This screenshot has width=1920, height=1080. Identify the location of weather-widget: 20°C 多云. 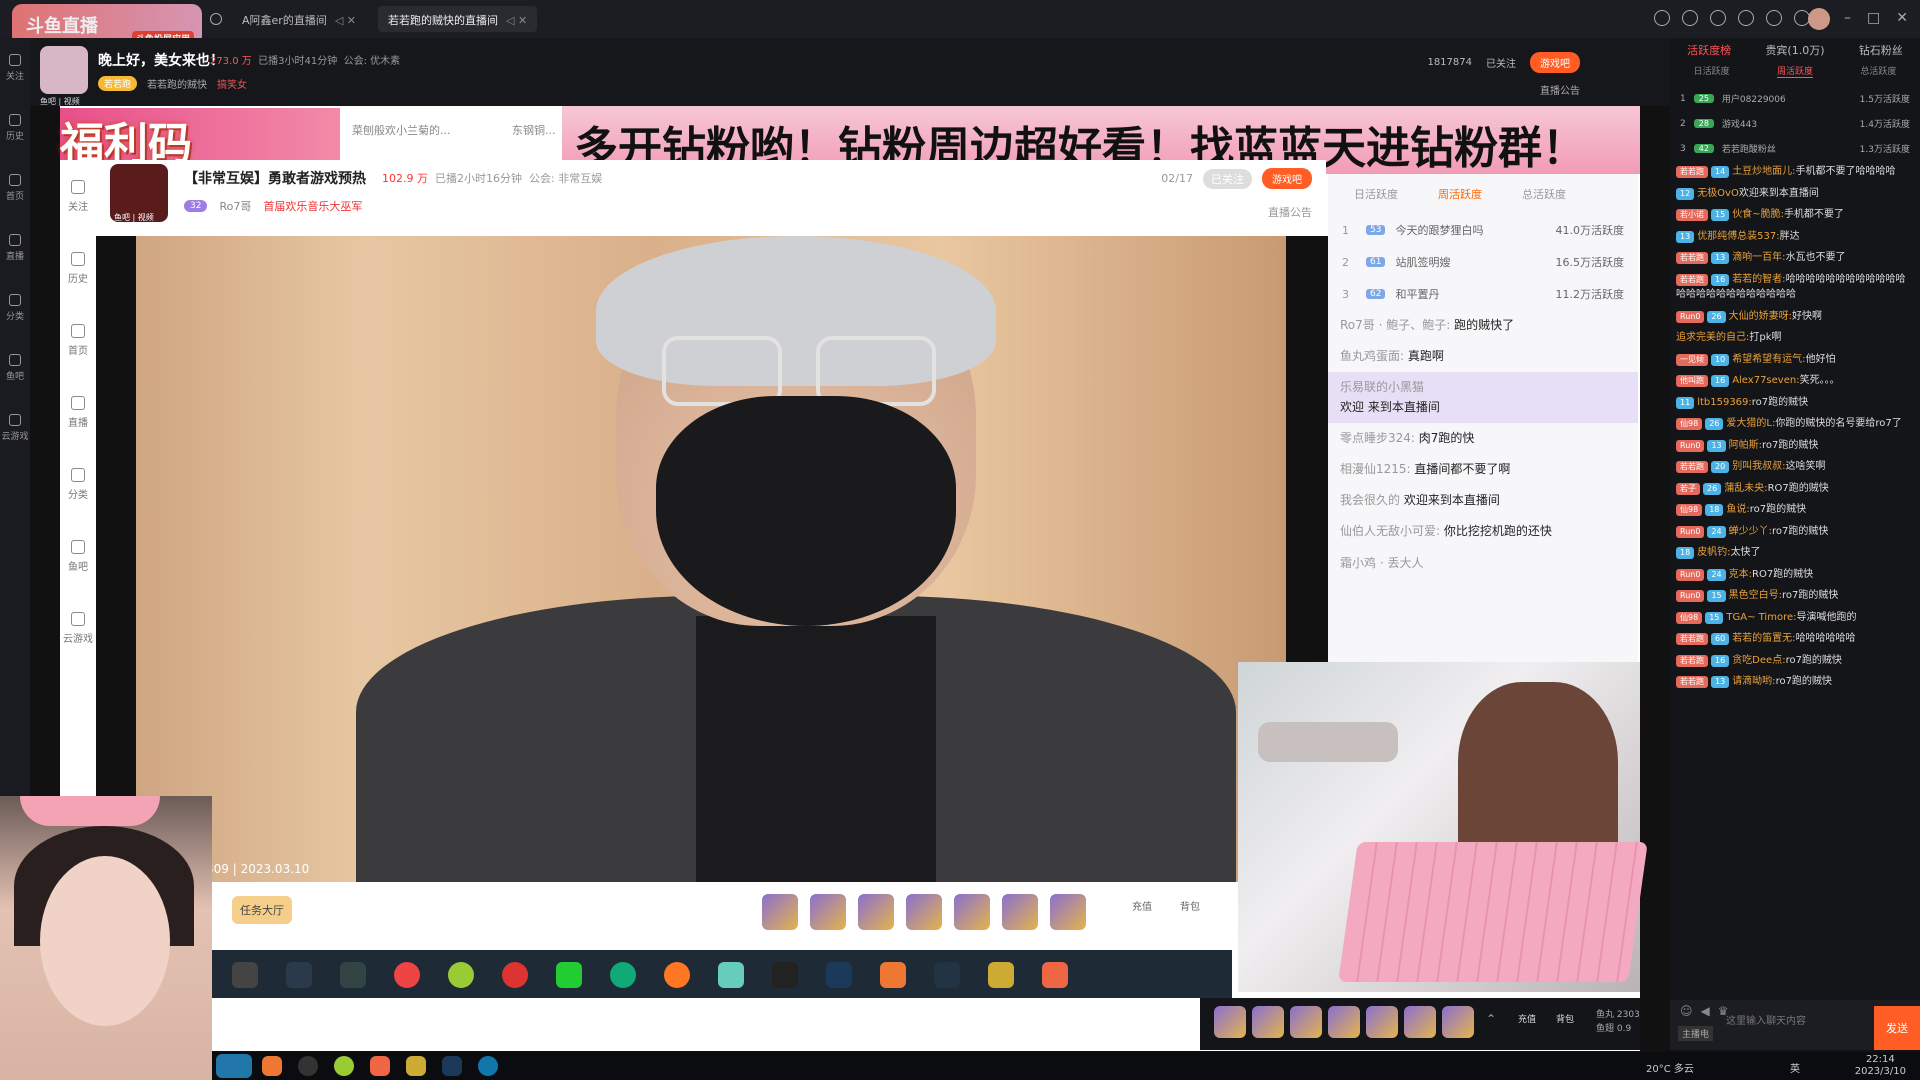
(1670, 1067).